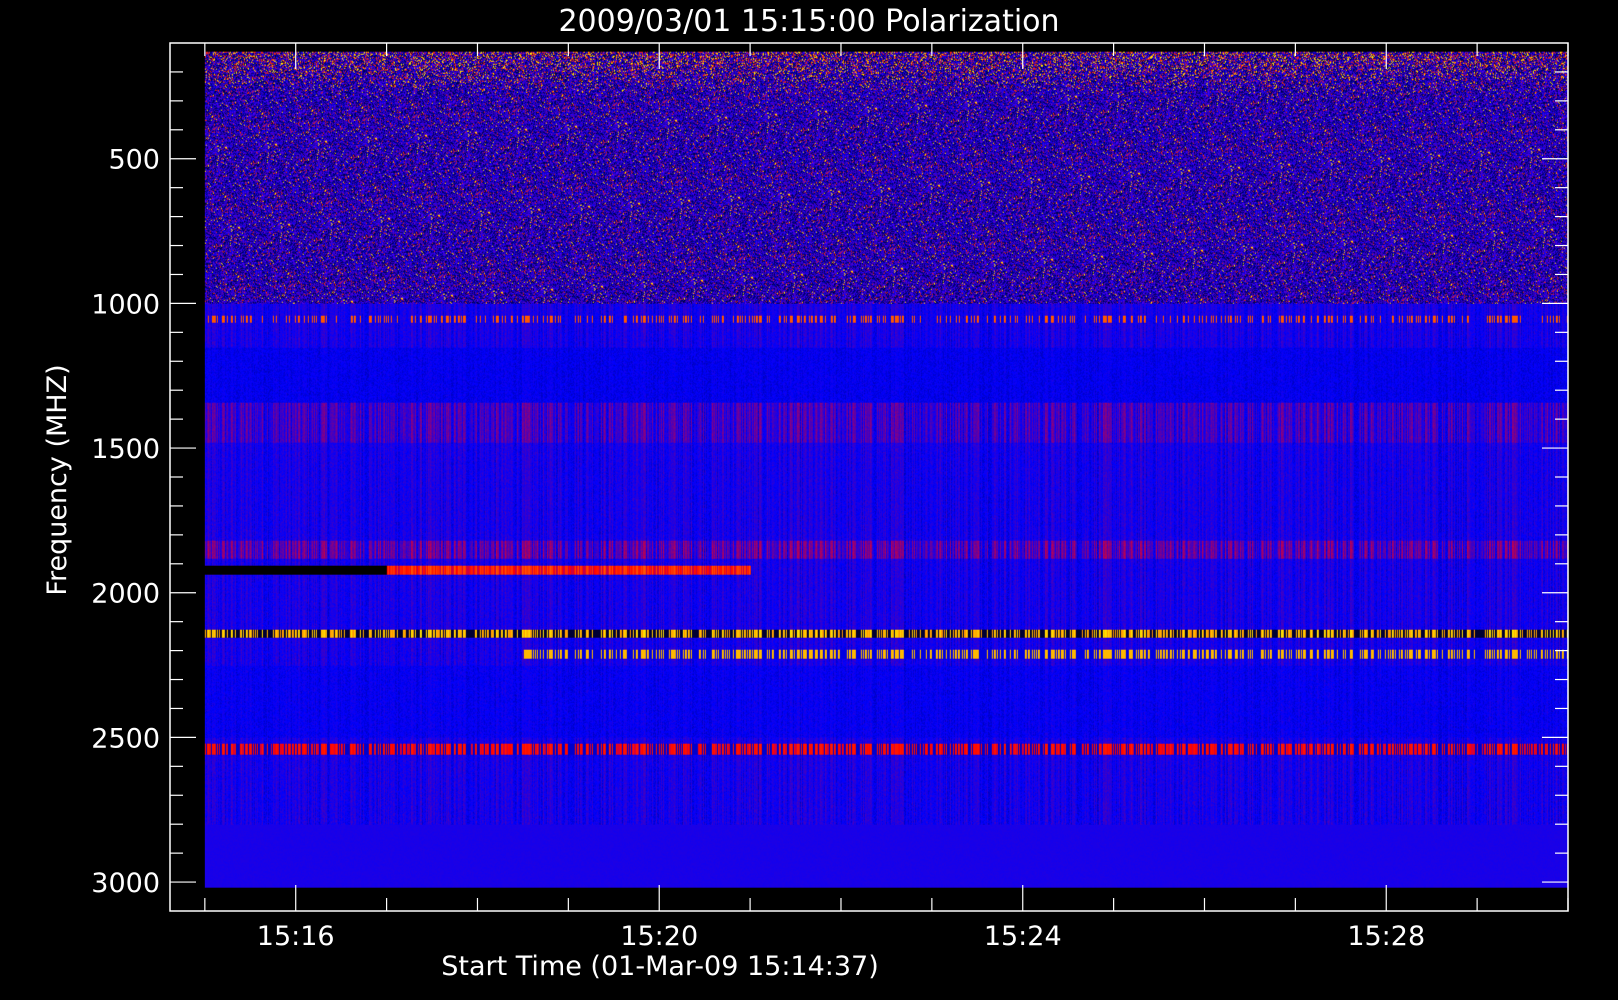 The width and height of the screenshot is (1618, 1000). What do you see at coordinates (1023, 936) in the screenshot?
I see `x-tick-label: 15:24` at bounding box center [1023, 936].